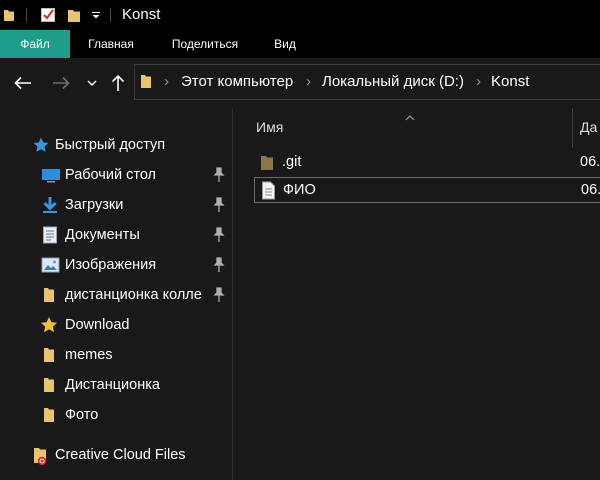  Describe the element at coordinates (110, 145) in the screenshot. I see `sidebar-item-label: Быстрый доступ` at that location.